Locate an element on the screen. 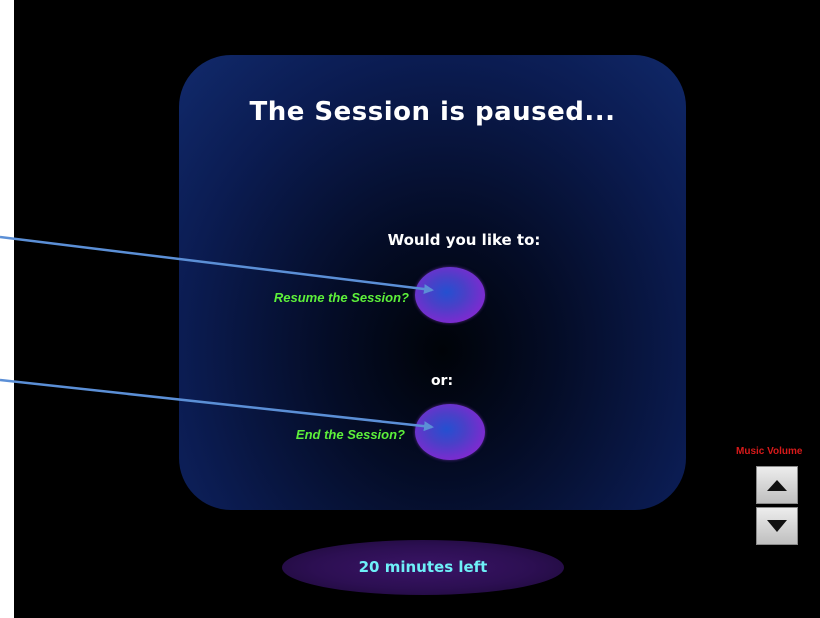  triangle-up-icon is located at coordinates (777, 485).